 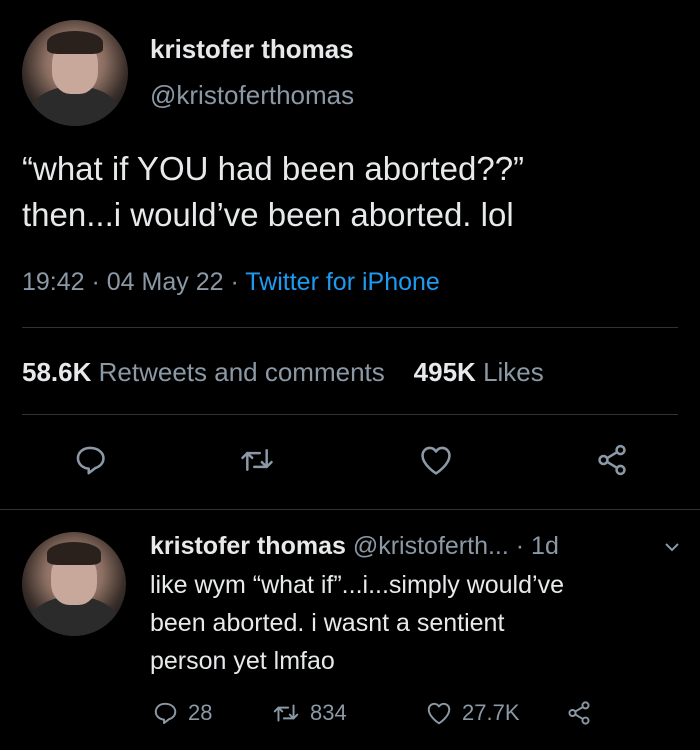 What do you see at coordinates (268, 214) in the screenshot?
I see `tweet-text-line: then...i would’ve been aborted. lol` at bounding box center [268, 214].